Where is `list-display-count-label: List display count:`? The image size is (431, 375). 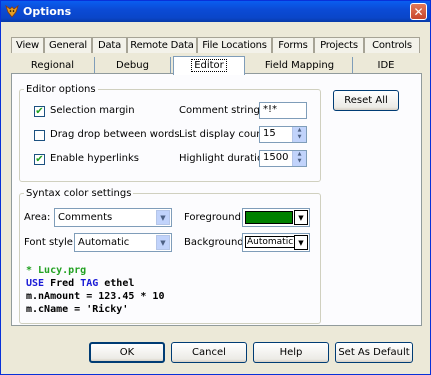
list-display-count-label: List display count: is located at coordinates (224, 134).